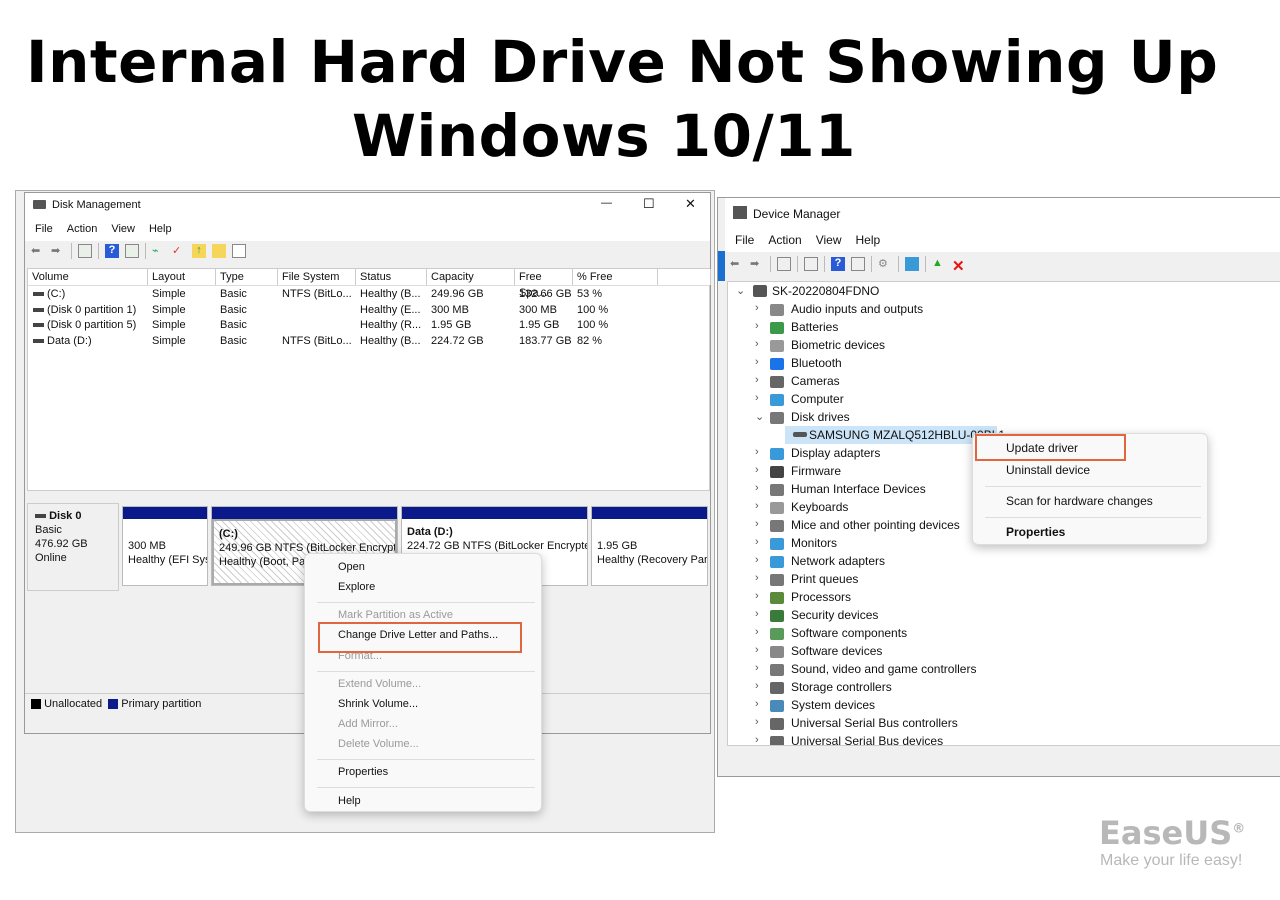 The image size is (1280, 900). Describe the element at coordinates (815, 381) in the screenshot. I see `tree-category: Cameras` at that location.